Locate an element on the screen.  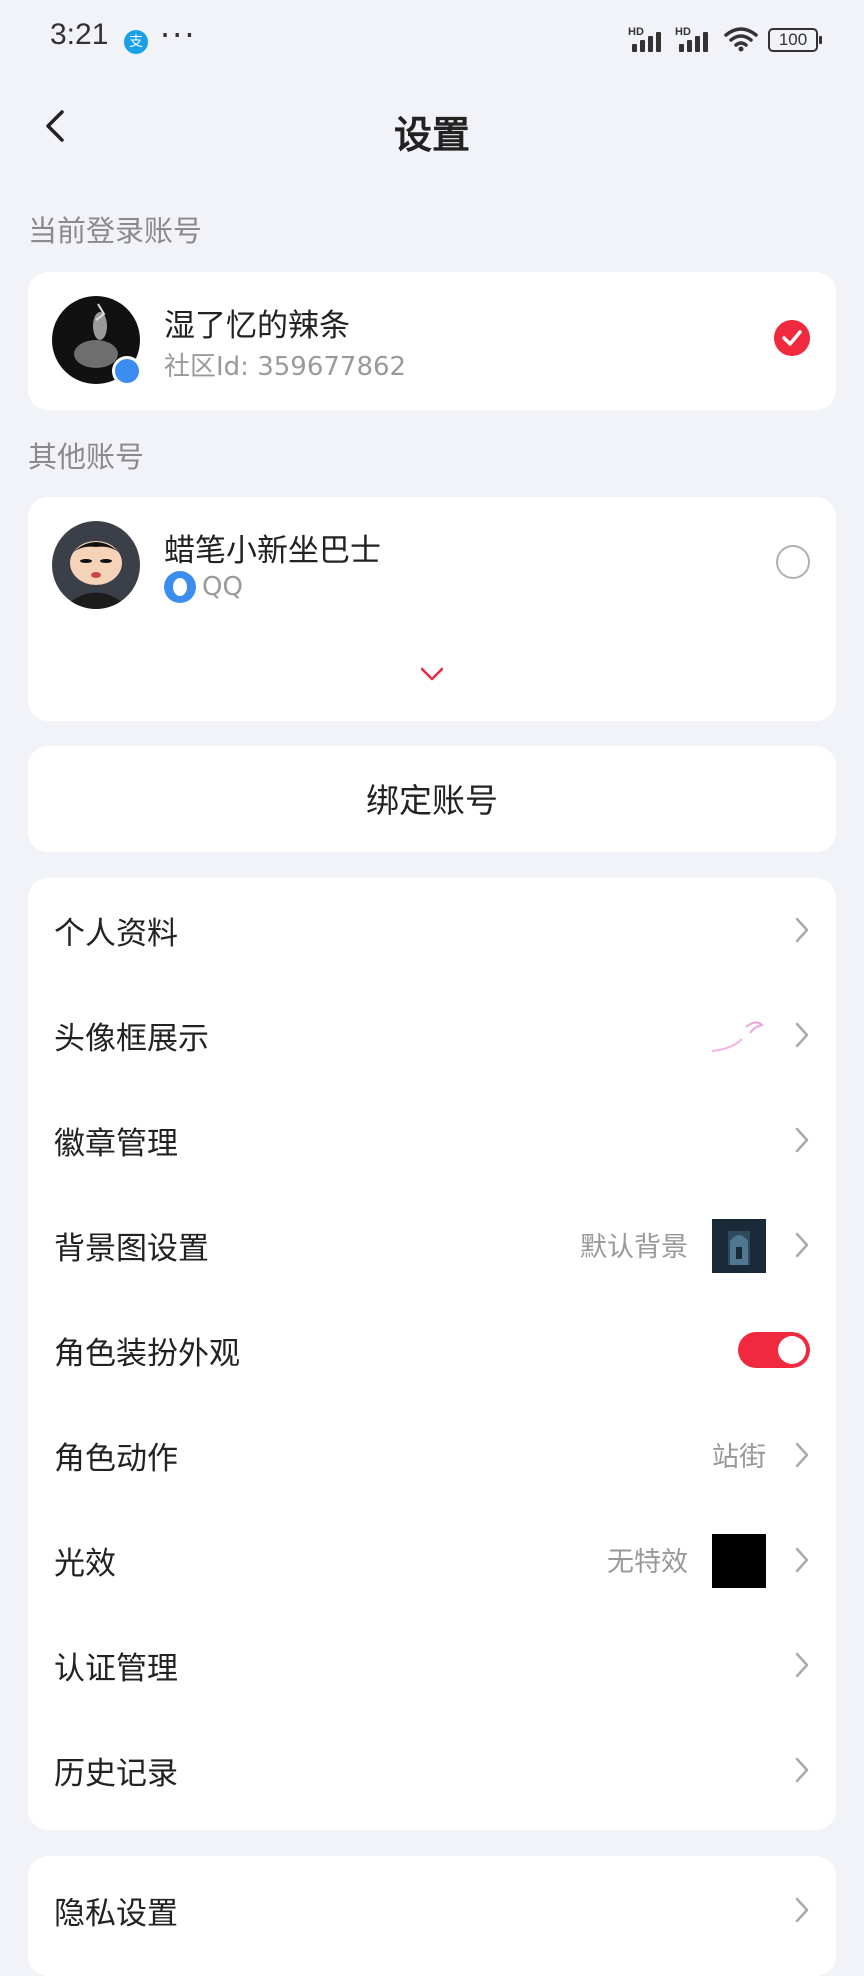
privacy-card: 隐私设置 is located at coordinates (432, 1916).